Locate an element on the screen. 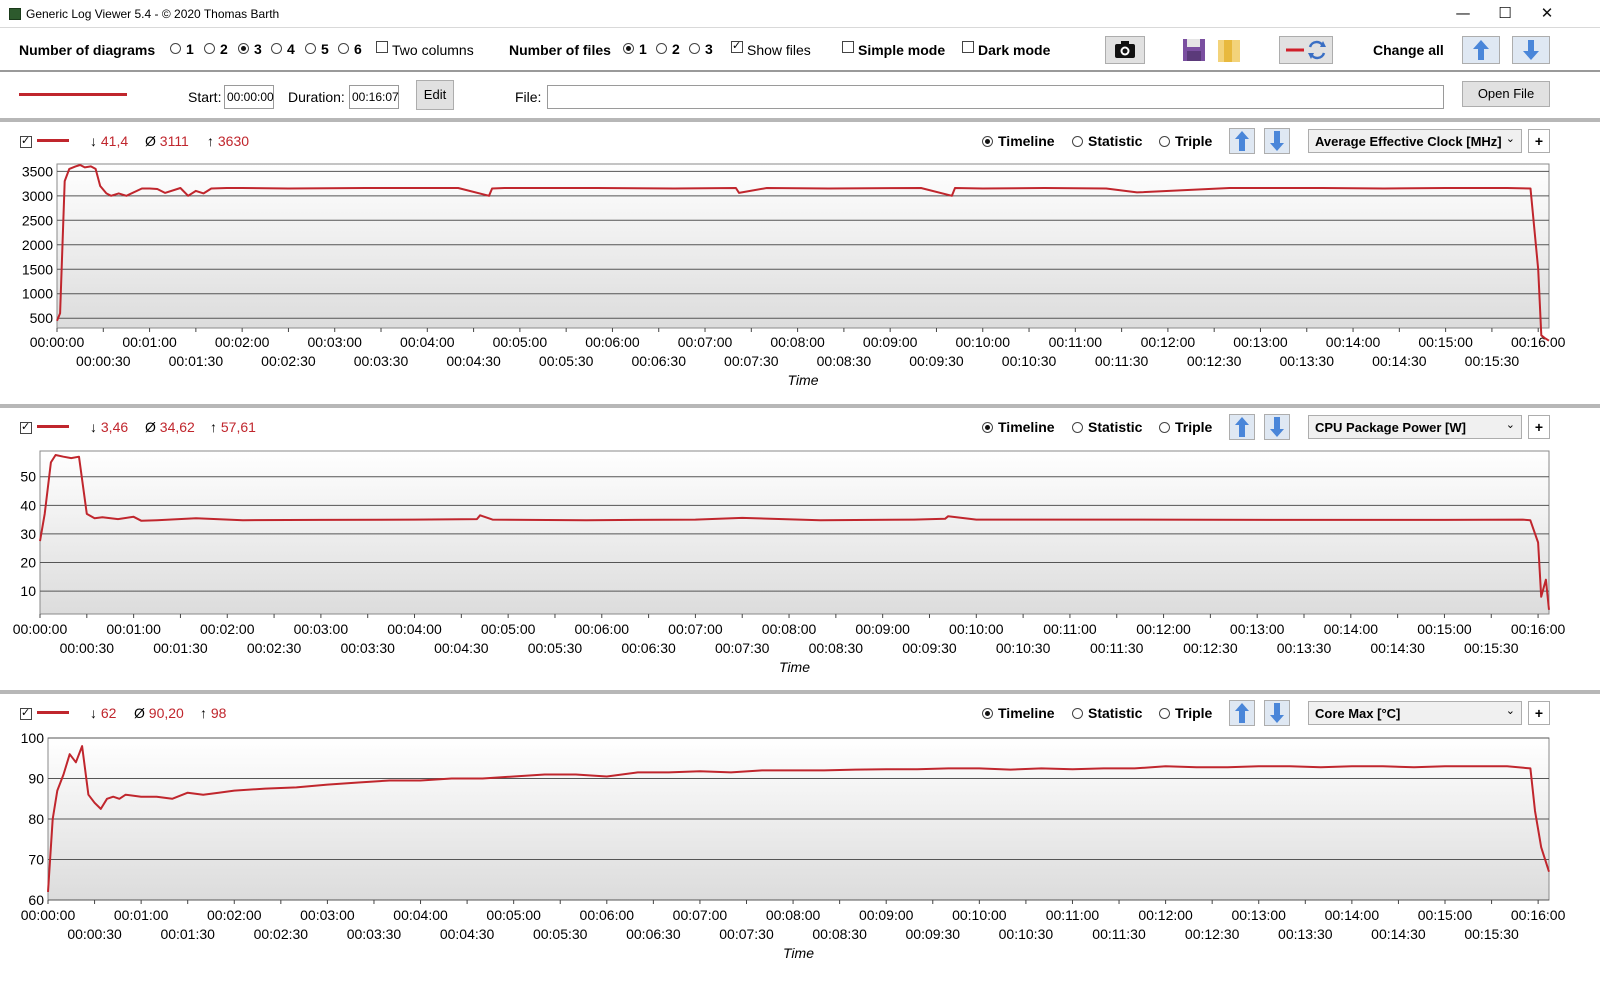 The width and height of the screenshot is (1600, 995). maximize-button: ☐ is located at coordinates (1505, 14).